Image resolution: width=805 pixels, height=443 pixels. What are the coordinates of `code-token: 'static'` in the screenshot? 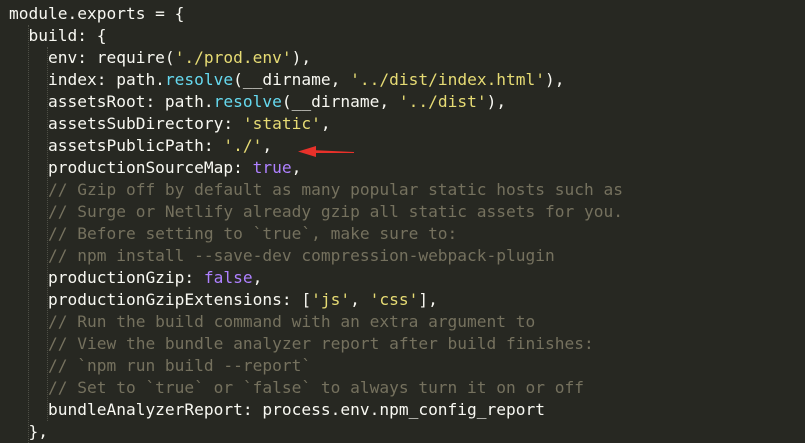 It's located at (281, 123).